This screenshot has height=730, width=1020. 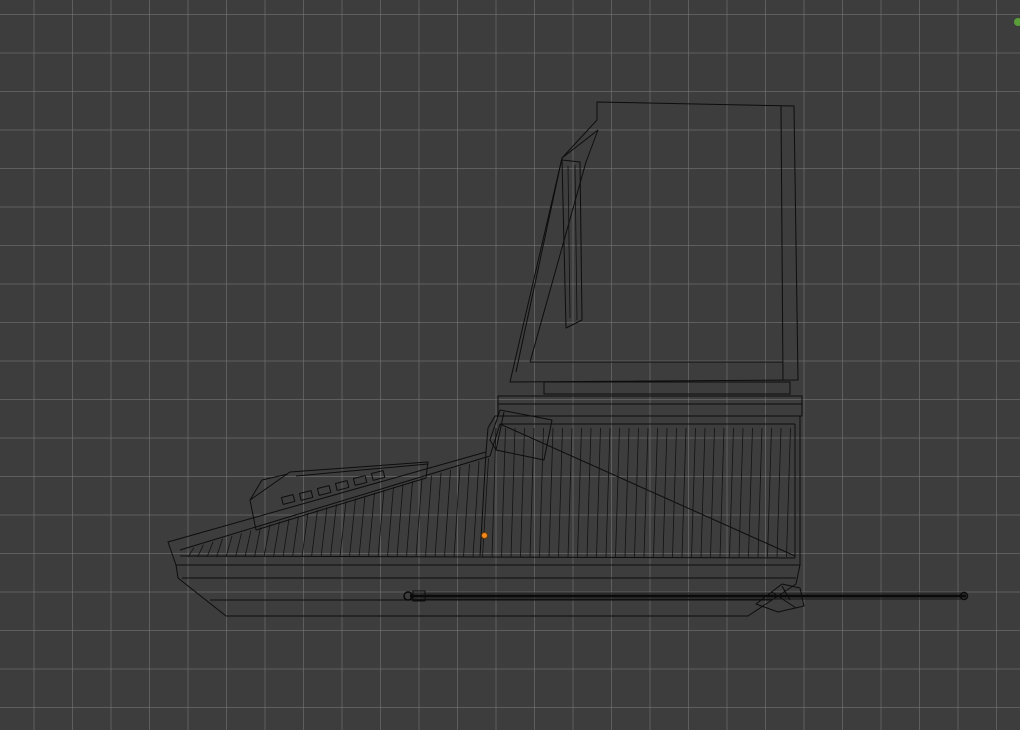 What do you see at coordinates (654, 248) in the screenshot?
I see `monitor-wireframe` at bounding box center [654, 248].